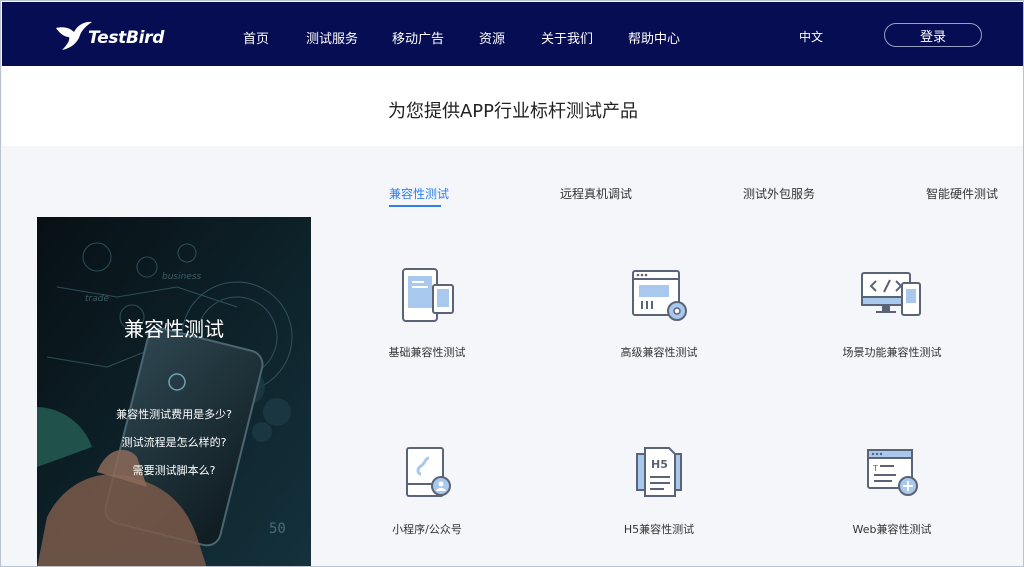  What do you see at coordinates (811, 36) in the screenshot?
I see `language-switch: 中文` at bounding box center [811, 36].